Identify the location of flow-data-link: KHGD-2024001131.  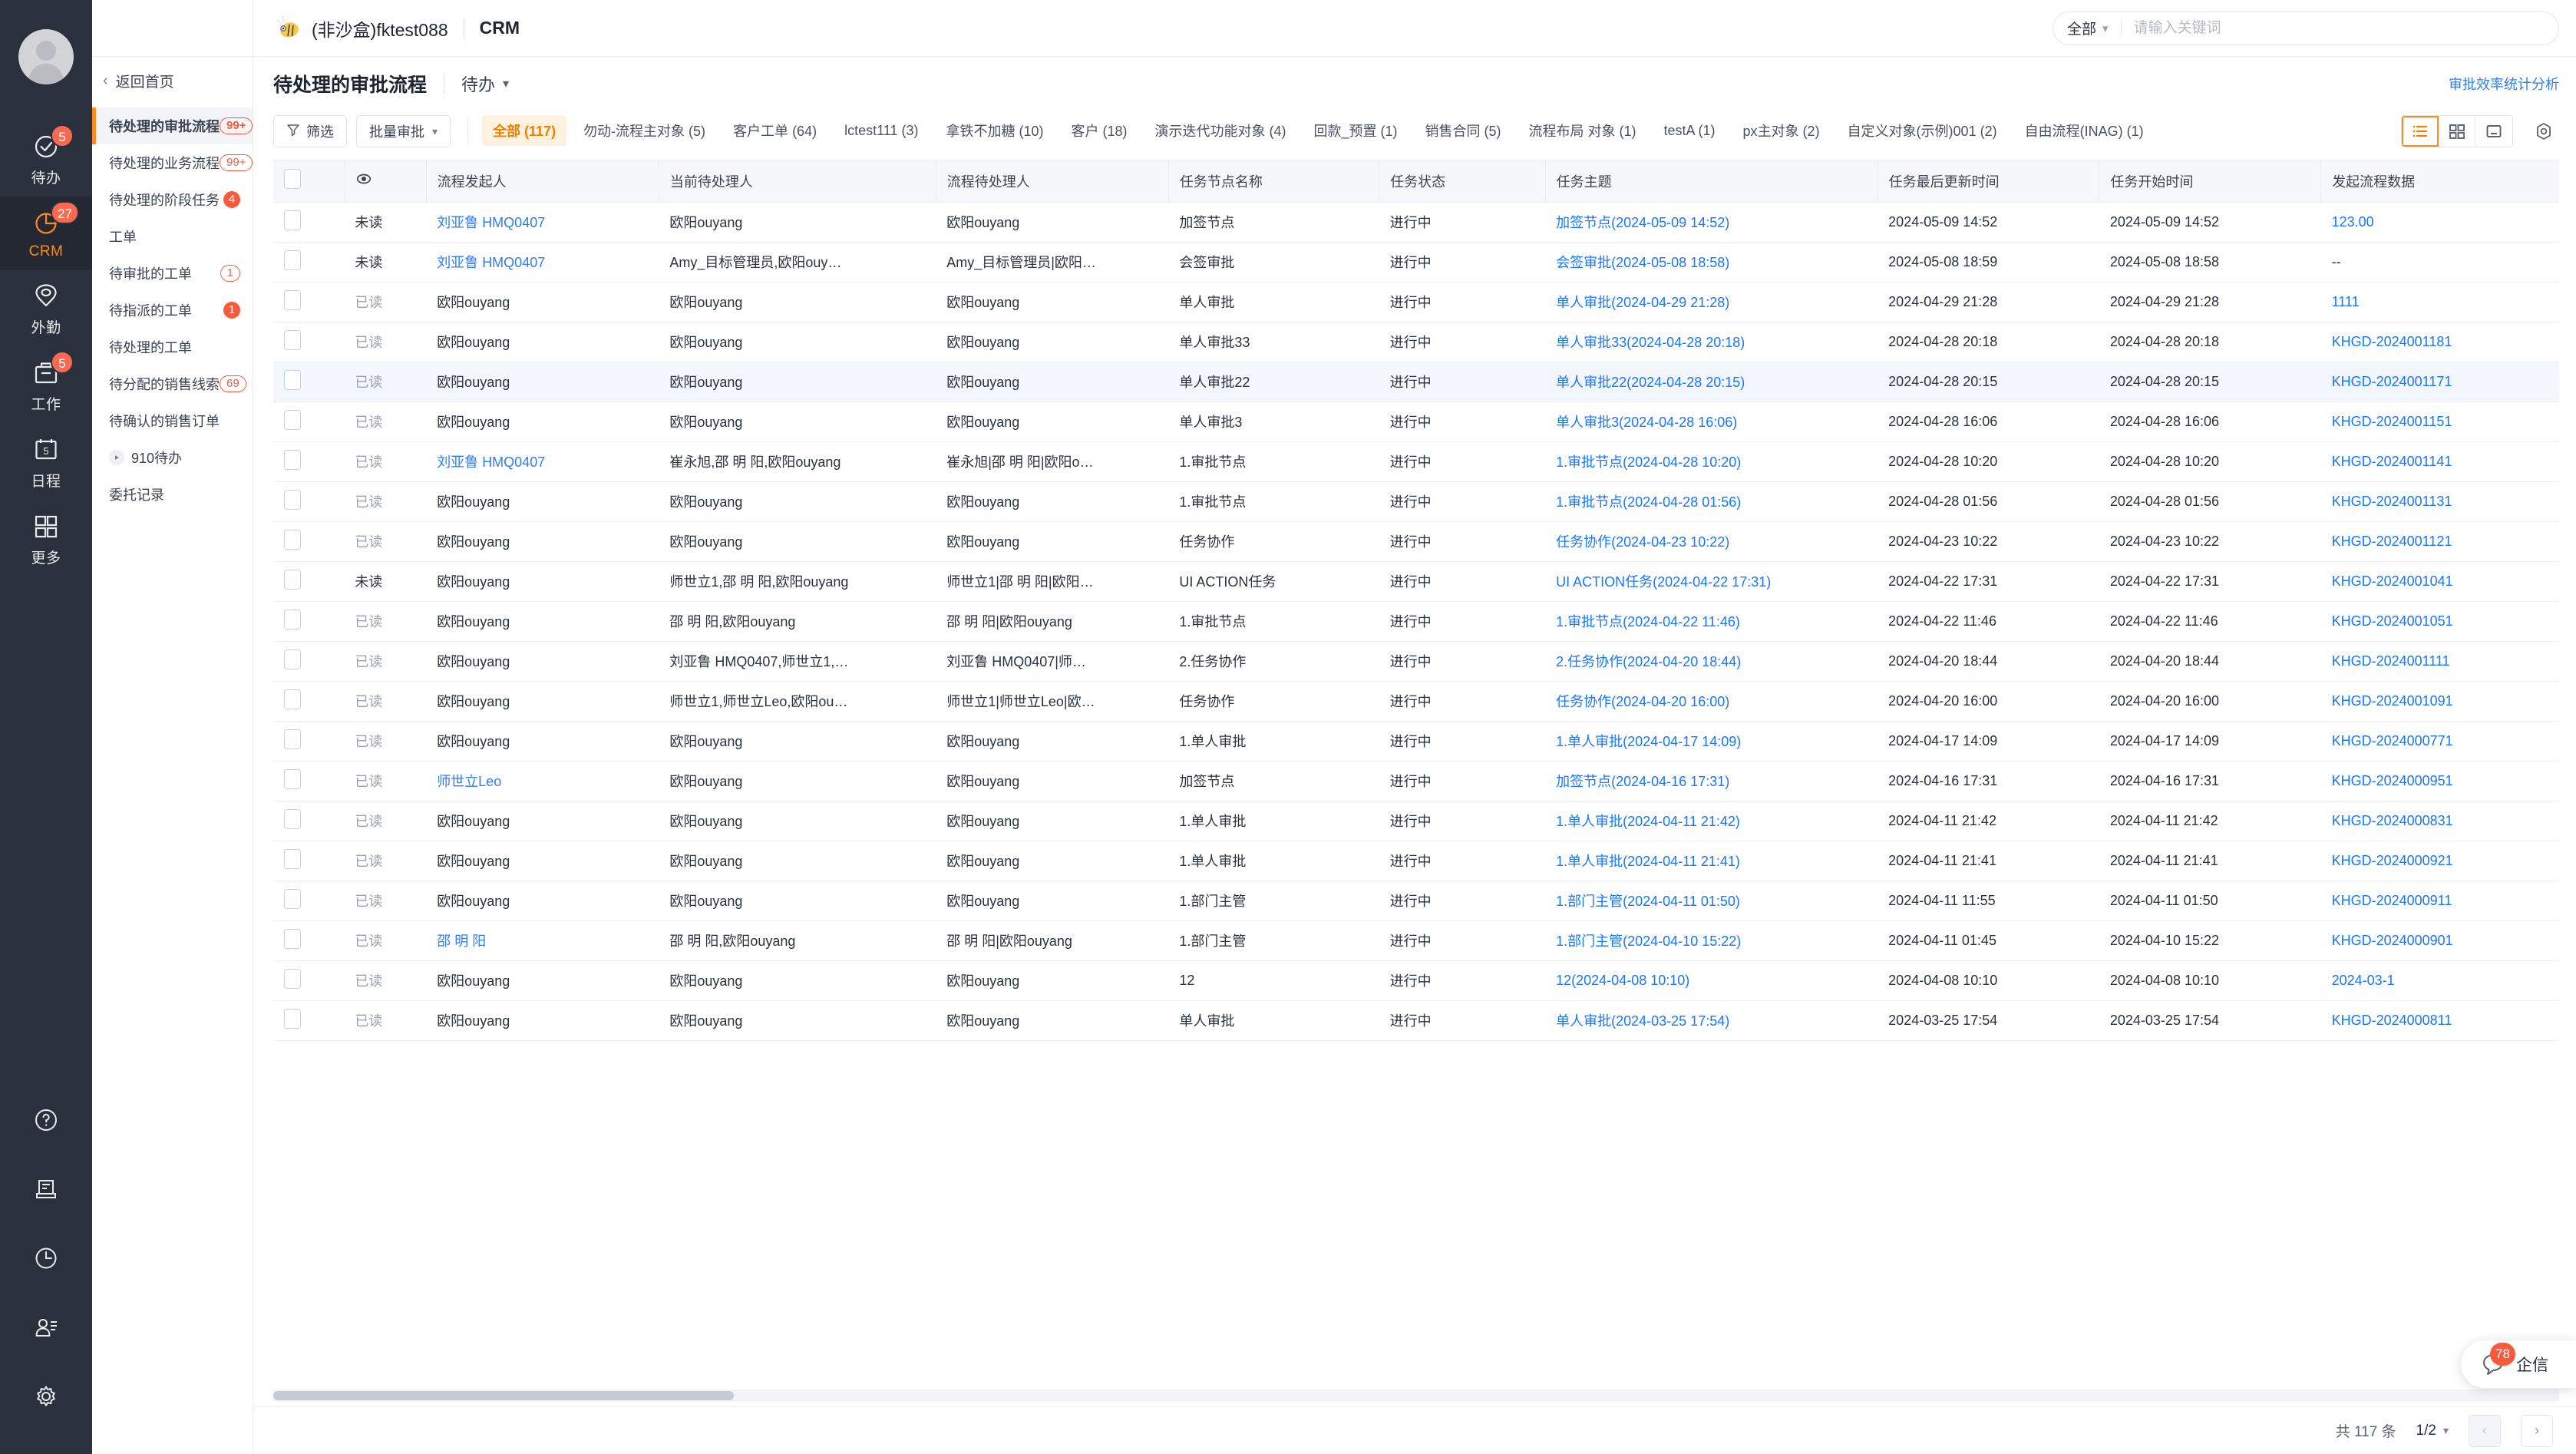
(2392, 502).